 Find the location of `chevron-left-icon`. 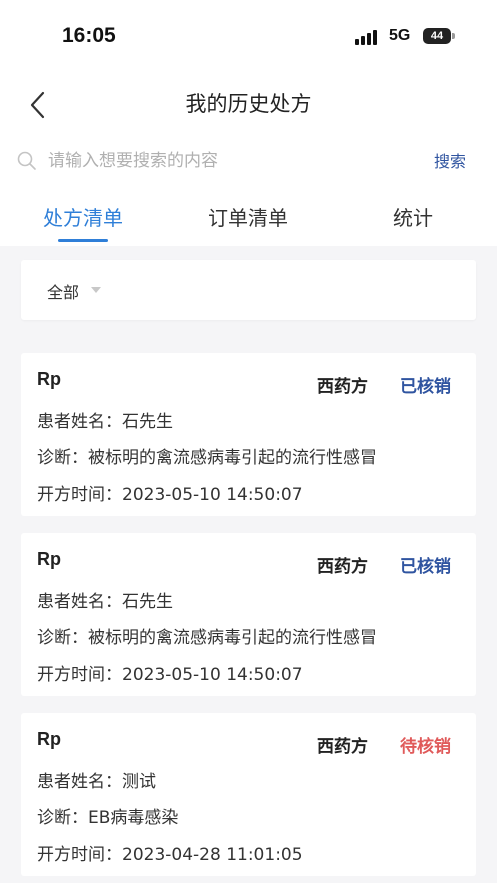

chevron-left-icon is located at coordinates (37, 105).